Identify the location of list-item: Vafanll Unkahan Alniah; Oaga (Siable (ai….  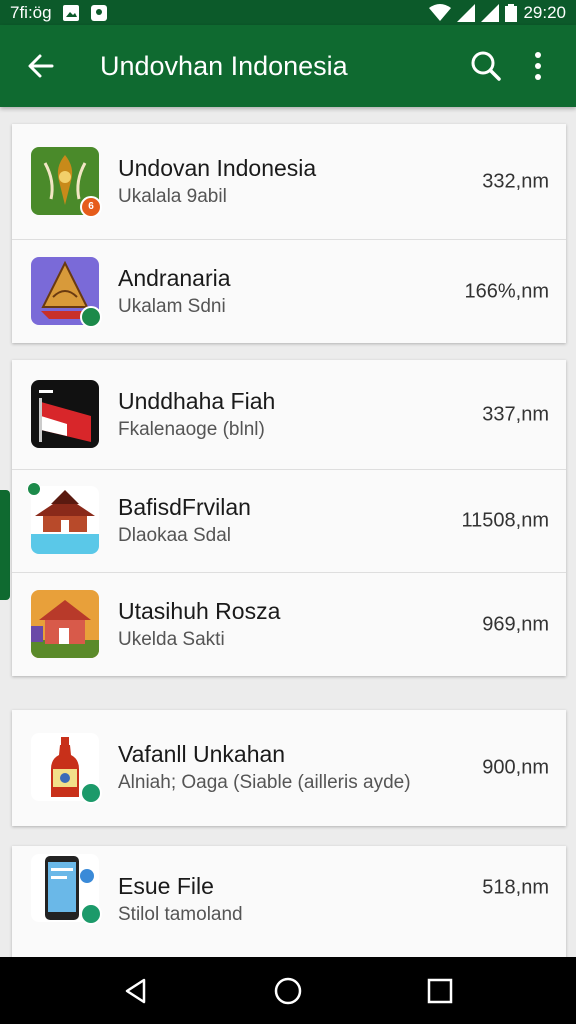
(289, 768).